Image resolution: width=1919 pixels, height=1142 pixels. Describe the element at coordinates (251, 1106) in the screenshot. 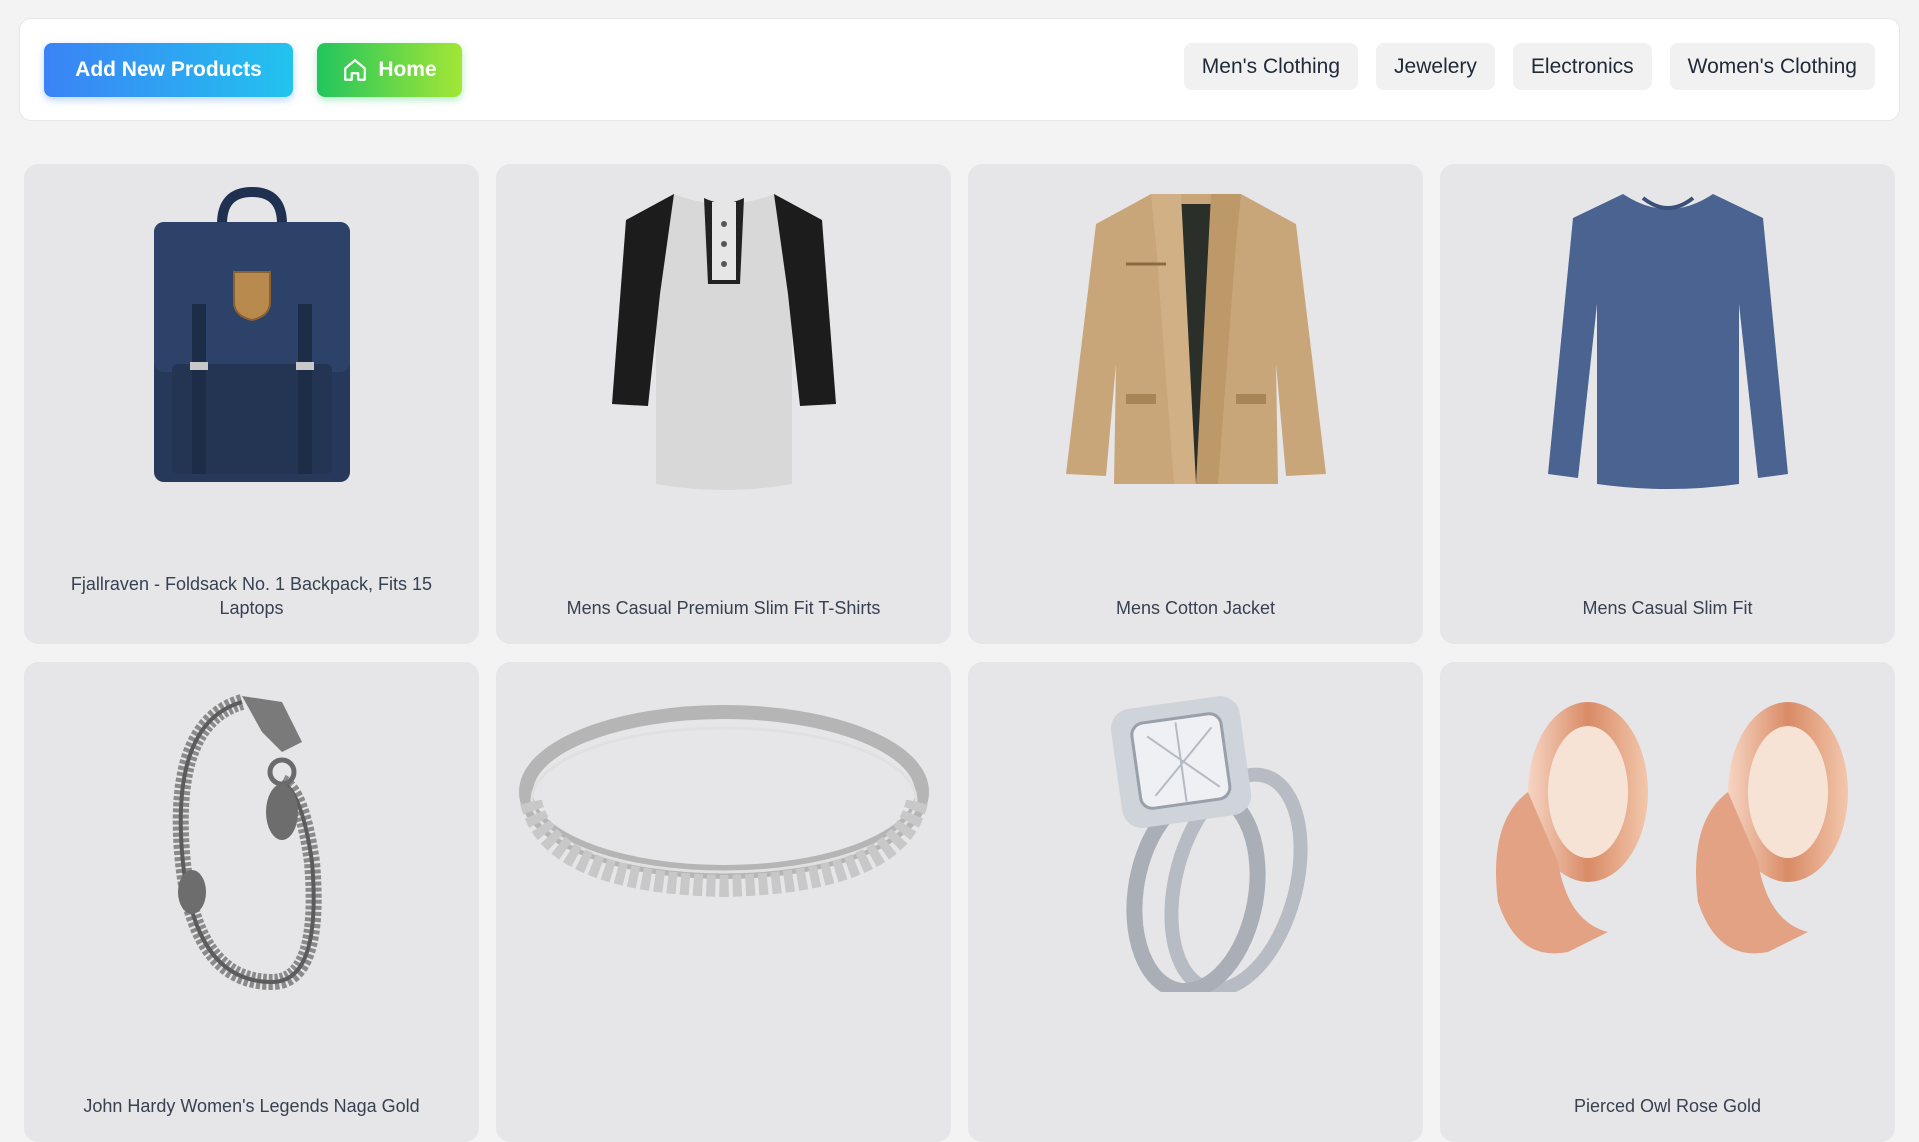

I see `product-title: John Hardy Women's Legends Naga Gold` at that location.